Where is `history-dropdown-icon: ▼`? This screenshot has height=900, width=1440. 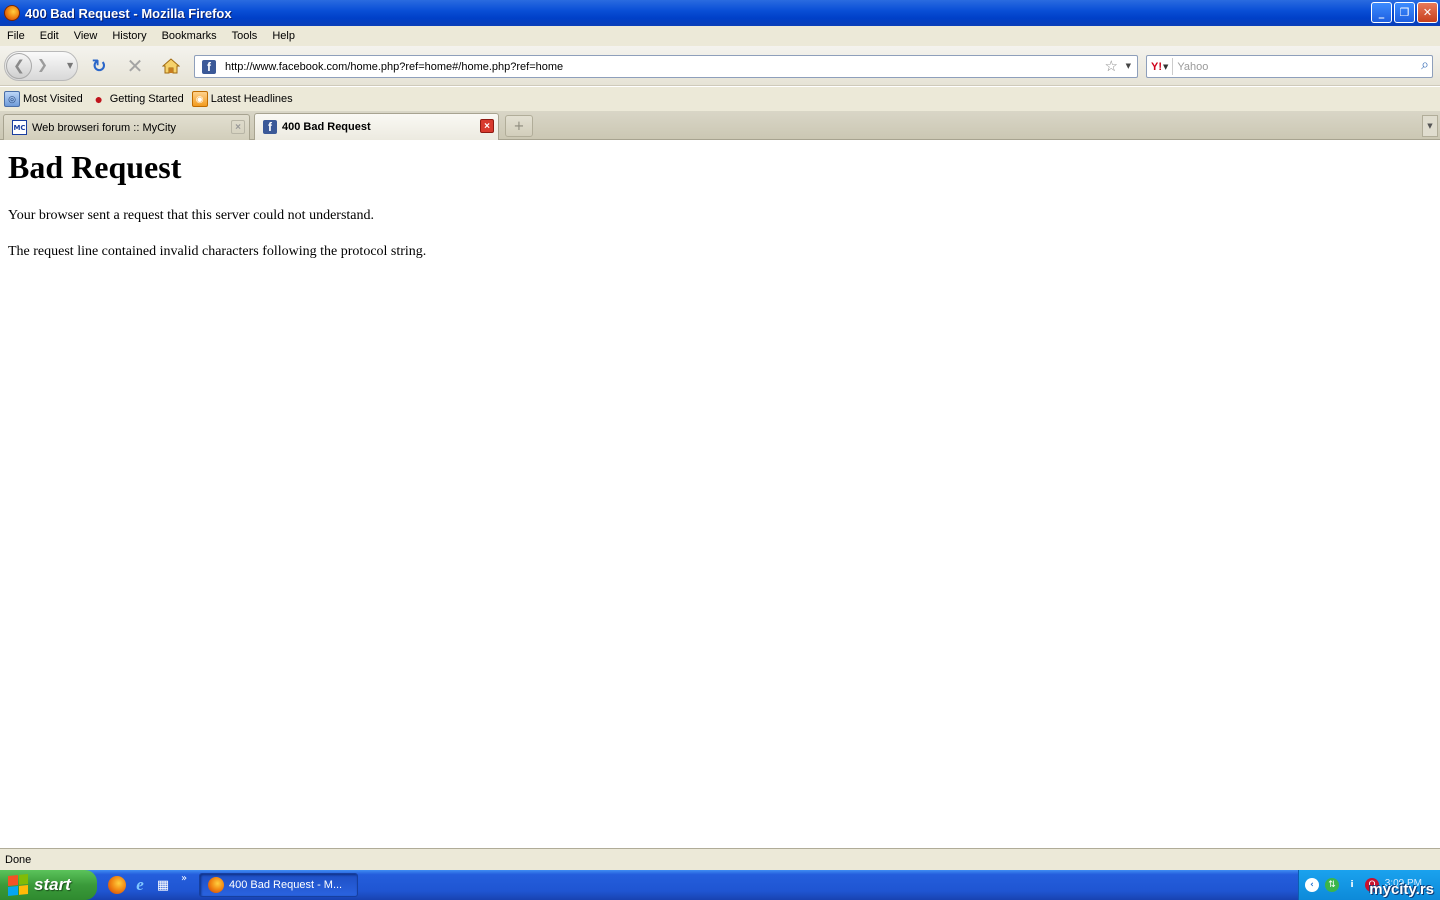 history-dropdown-icon: ▼ is located at coordinates (70, 65).